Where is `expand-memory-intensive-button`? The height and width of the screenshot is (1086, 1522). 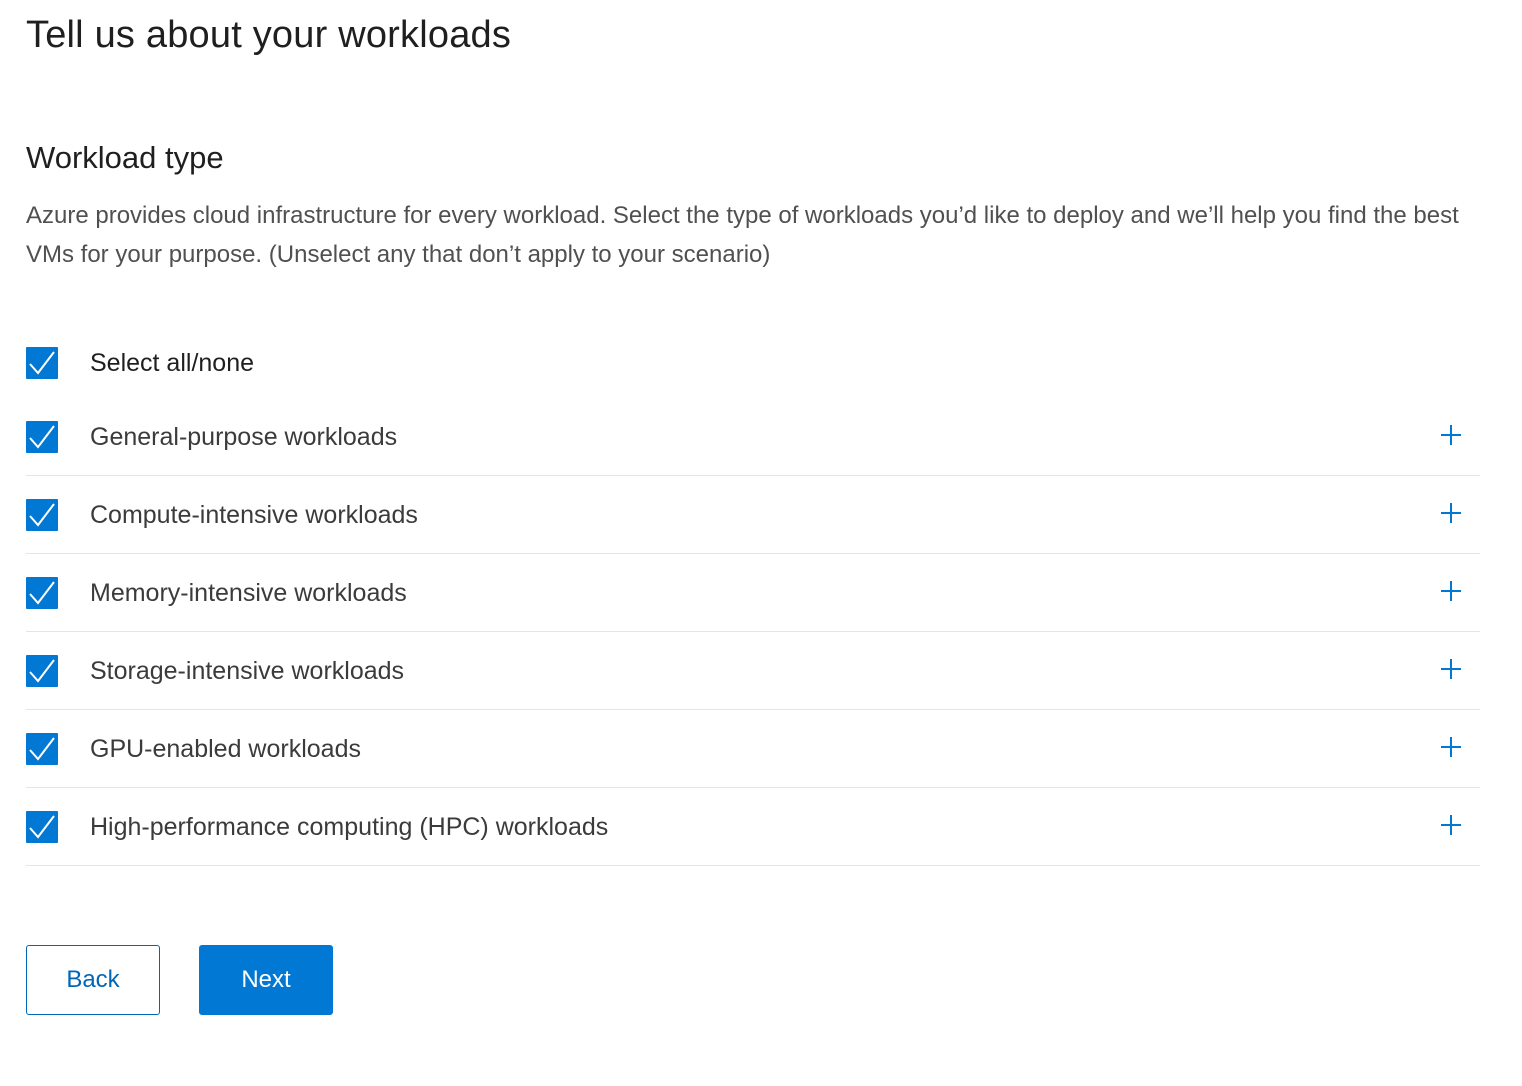 expand-memory-intensive-button is located at coordinates (1451, 591).